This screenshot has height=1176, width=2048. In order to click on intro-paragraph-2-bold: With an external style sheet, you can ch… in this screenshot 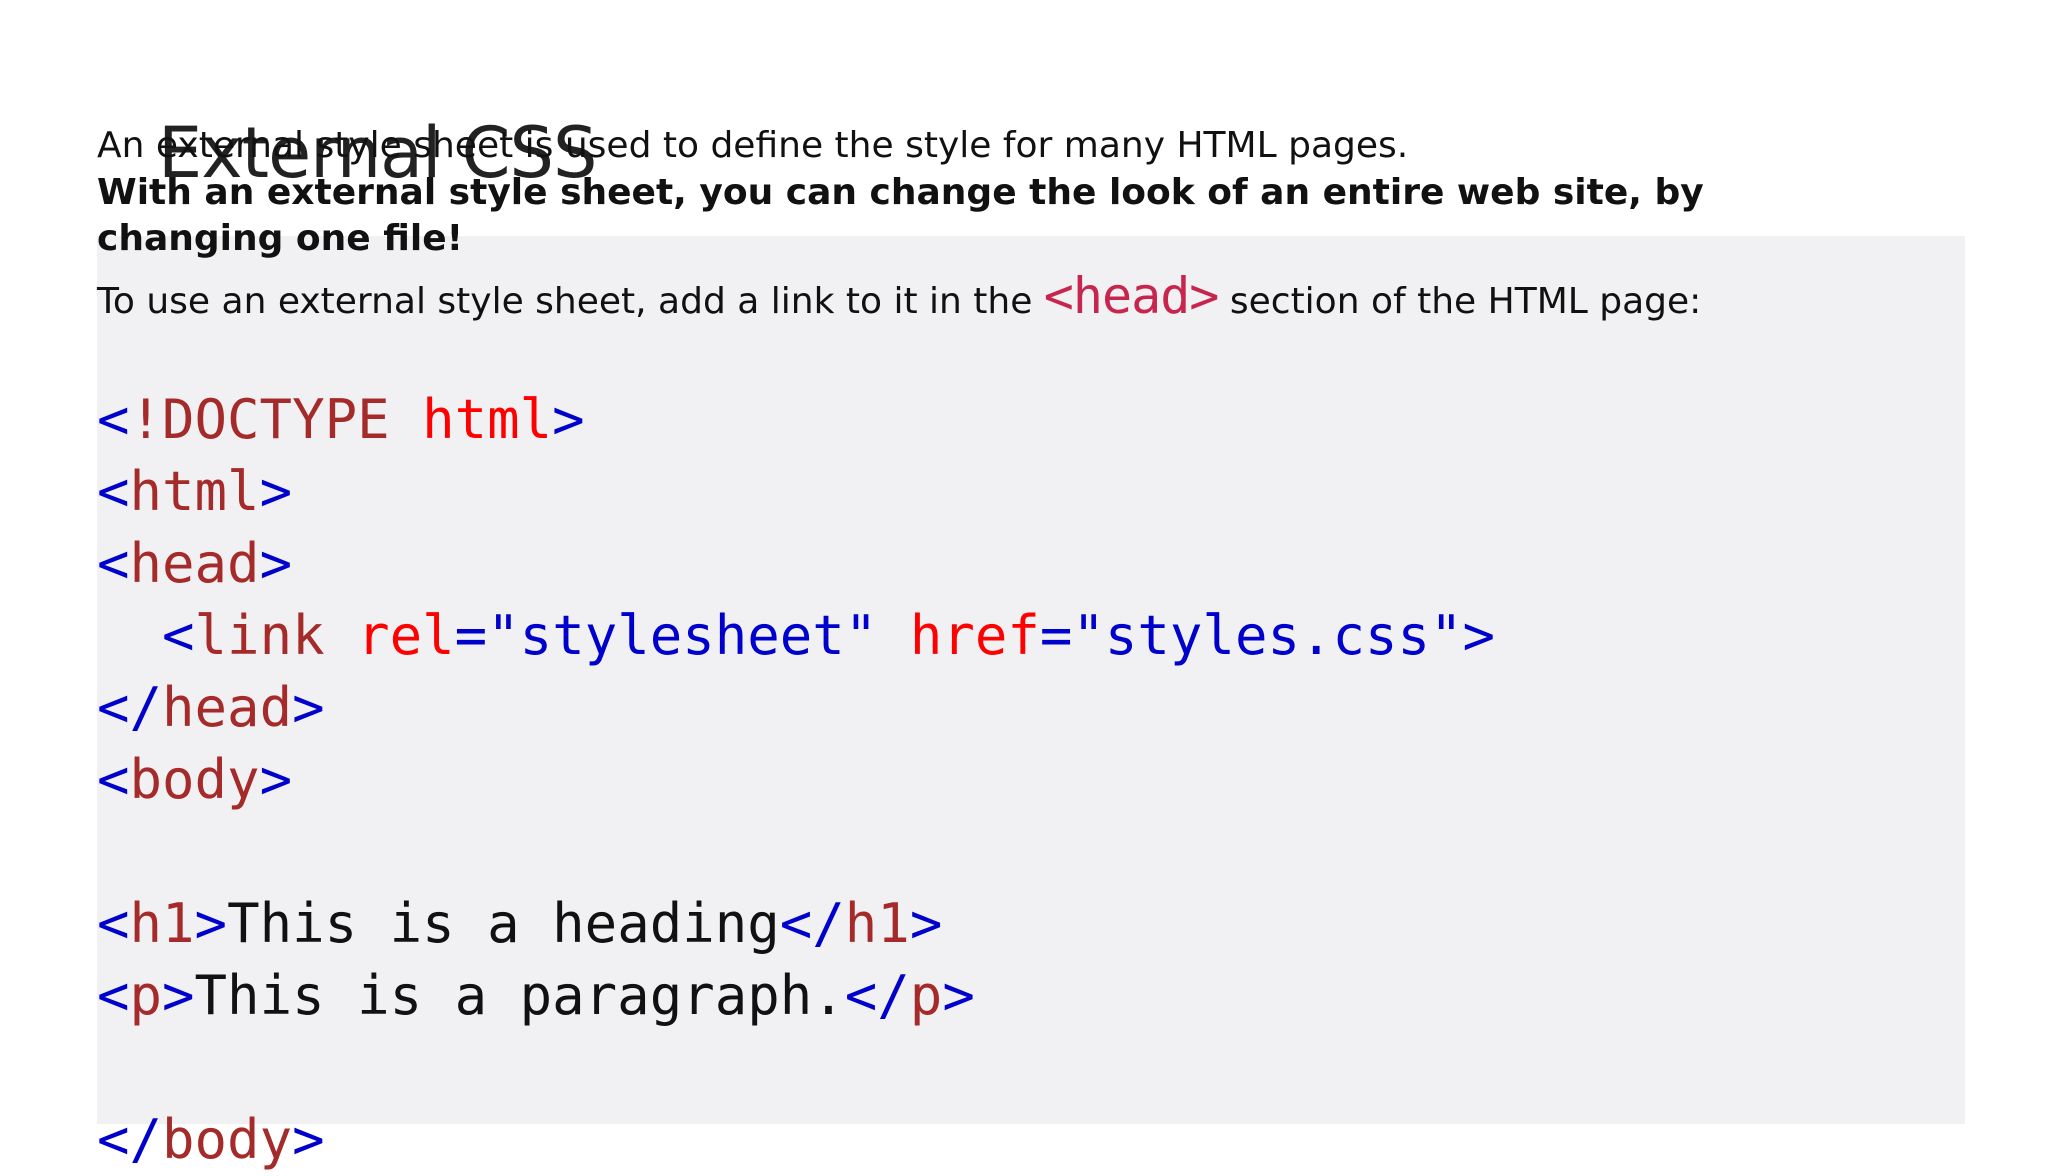, I will do `click(900, 215)`.